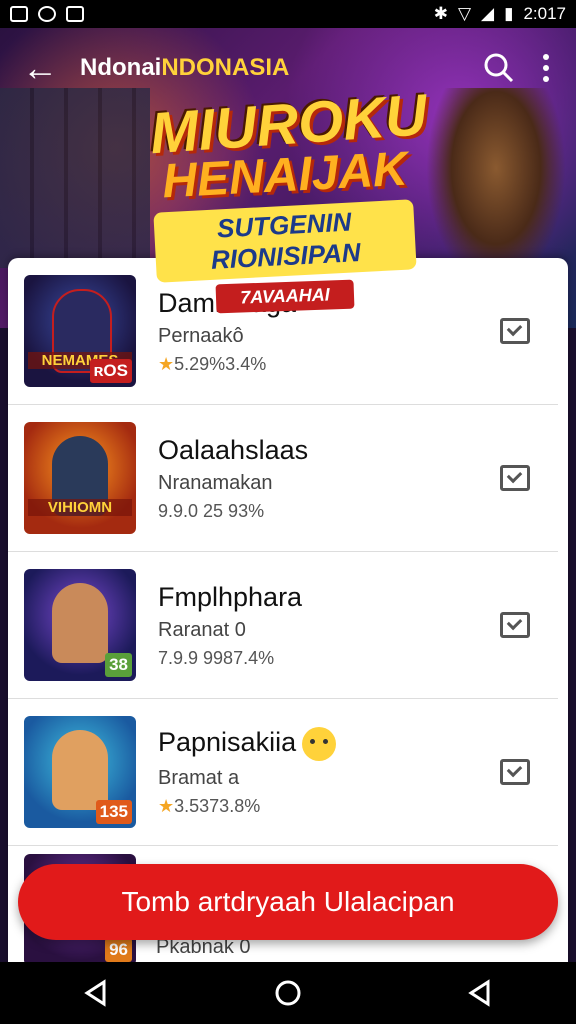 The width and height of the screenshot is (576, 1024). Describe the element at coordinates (288, 902) in the screenshot. I see `primary-action-button: Tomb artdryaah Ulalacipan` at that location.